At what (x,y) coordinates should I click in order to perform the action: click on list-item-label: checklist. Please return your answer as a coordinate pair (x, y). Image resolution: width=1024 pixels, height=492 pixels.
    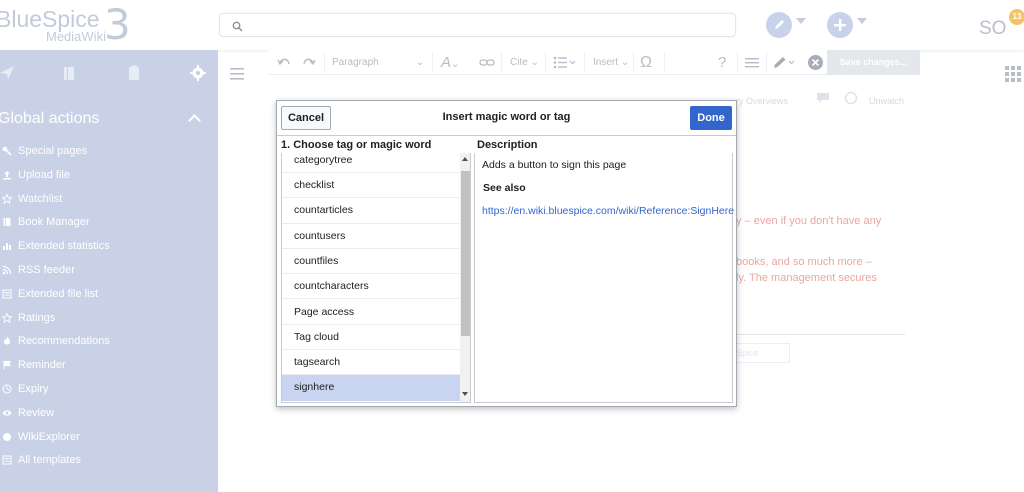
    Looking at the image, I should click on (314, 185).